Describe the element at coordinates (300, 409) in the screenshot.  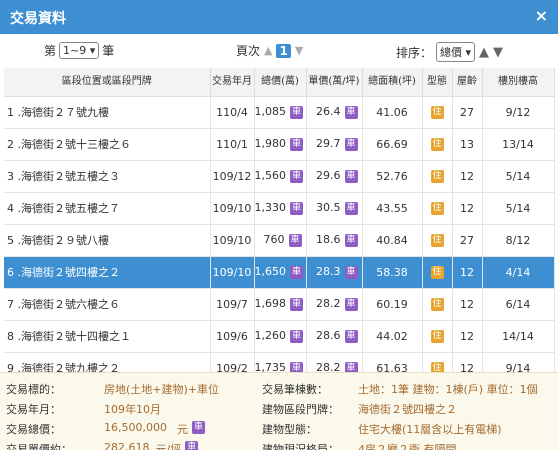
I see `detail-address-label: 建物區段門牌：` at that location.